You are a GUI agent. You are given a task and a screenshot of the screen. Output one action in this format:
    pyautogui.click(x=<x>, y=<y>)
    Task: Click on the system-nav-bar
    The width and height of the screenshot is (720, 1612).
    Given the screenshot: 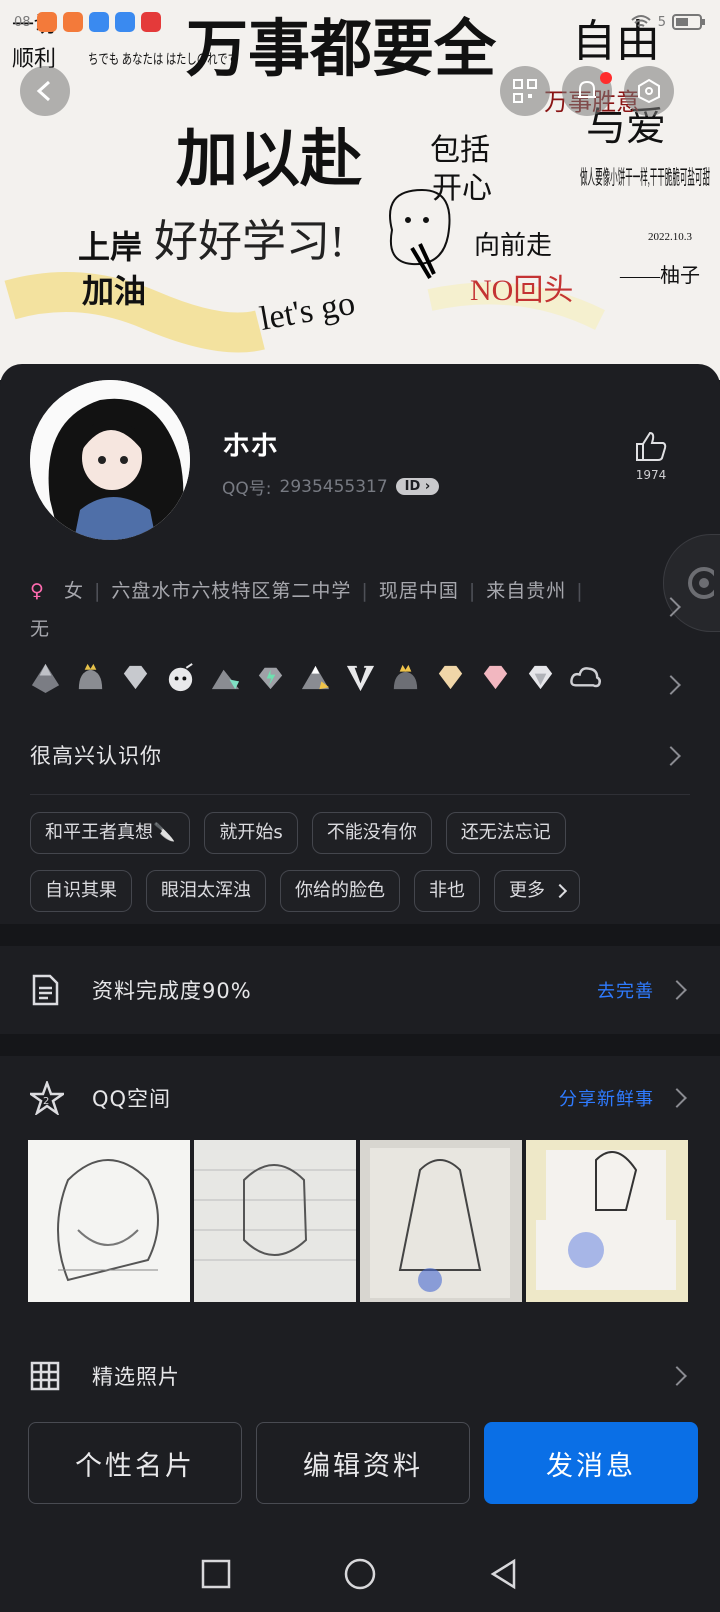 What is the action you would take?
    pyautogui.click(x=360, y=1573)
    